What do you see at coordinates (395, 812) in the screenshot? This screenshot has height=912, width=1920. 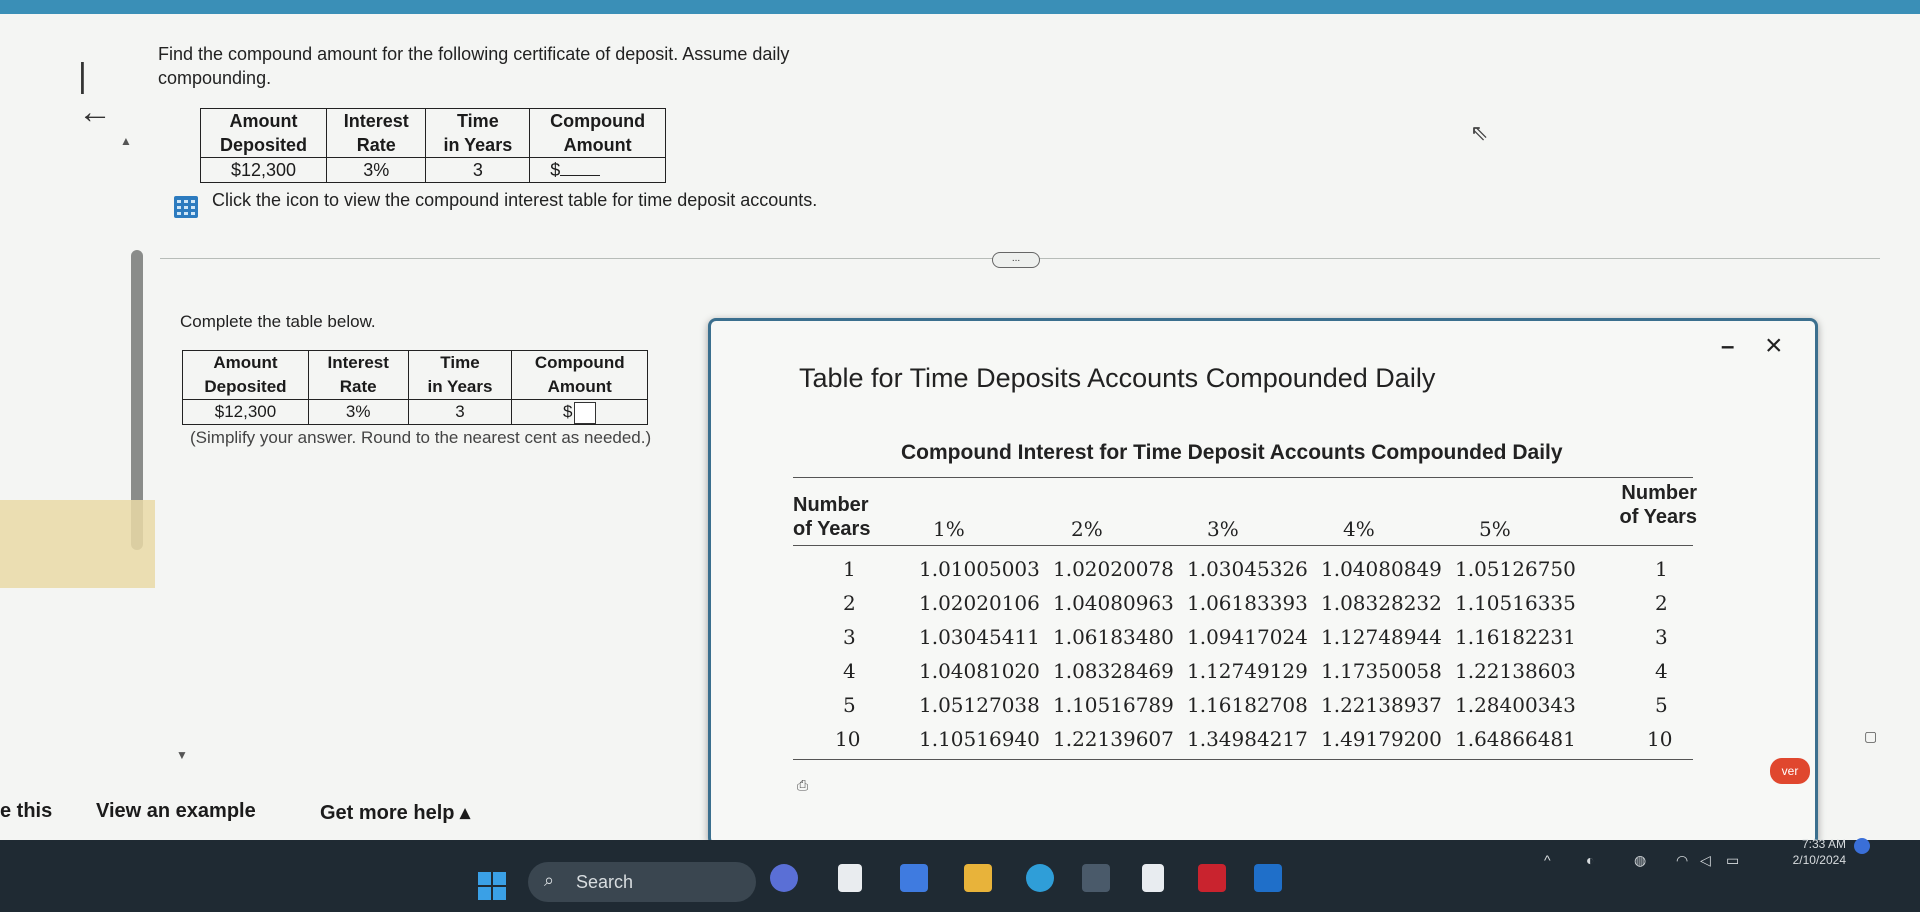 I see `get-more-help-link: Get more help ▴` at bounding box center [395, 812].